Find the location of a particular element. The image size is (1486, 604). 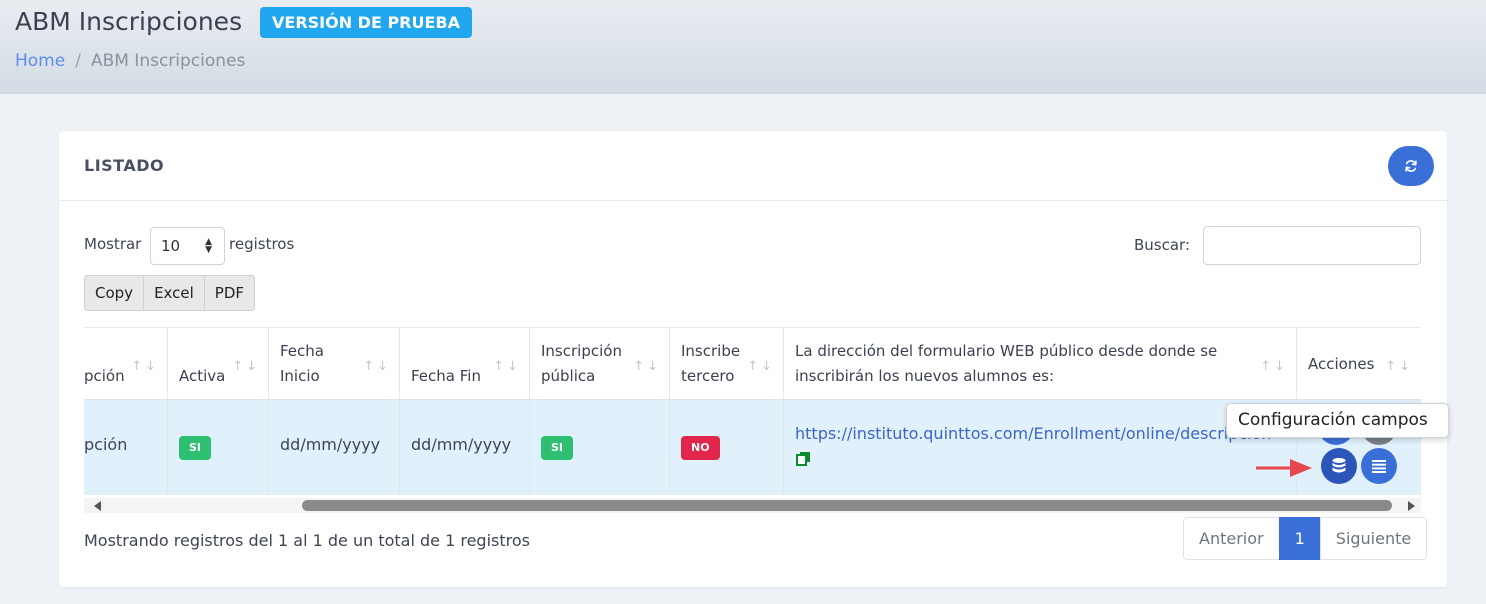

show-label: Mostrar is located at coordinates (113, 244).